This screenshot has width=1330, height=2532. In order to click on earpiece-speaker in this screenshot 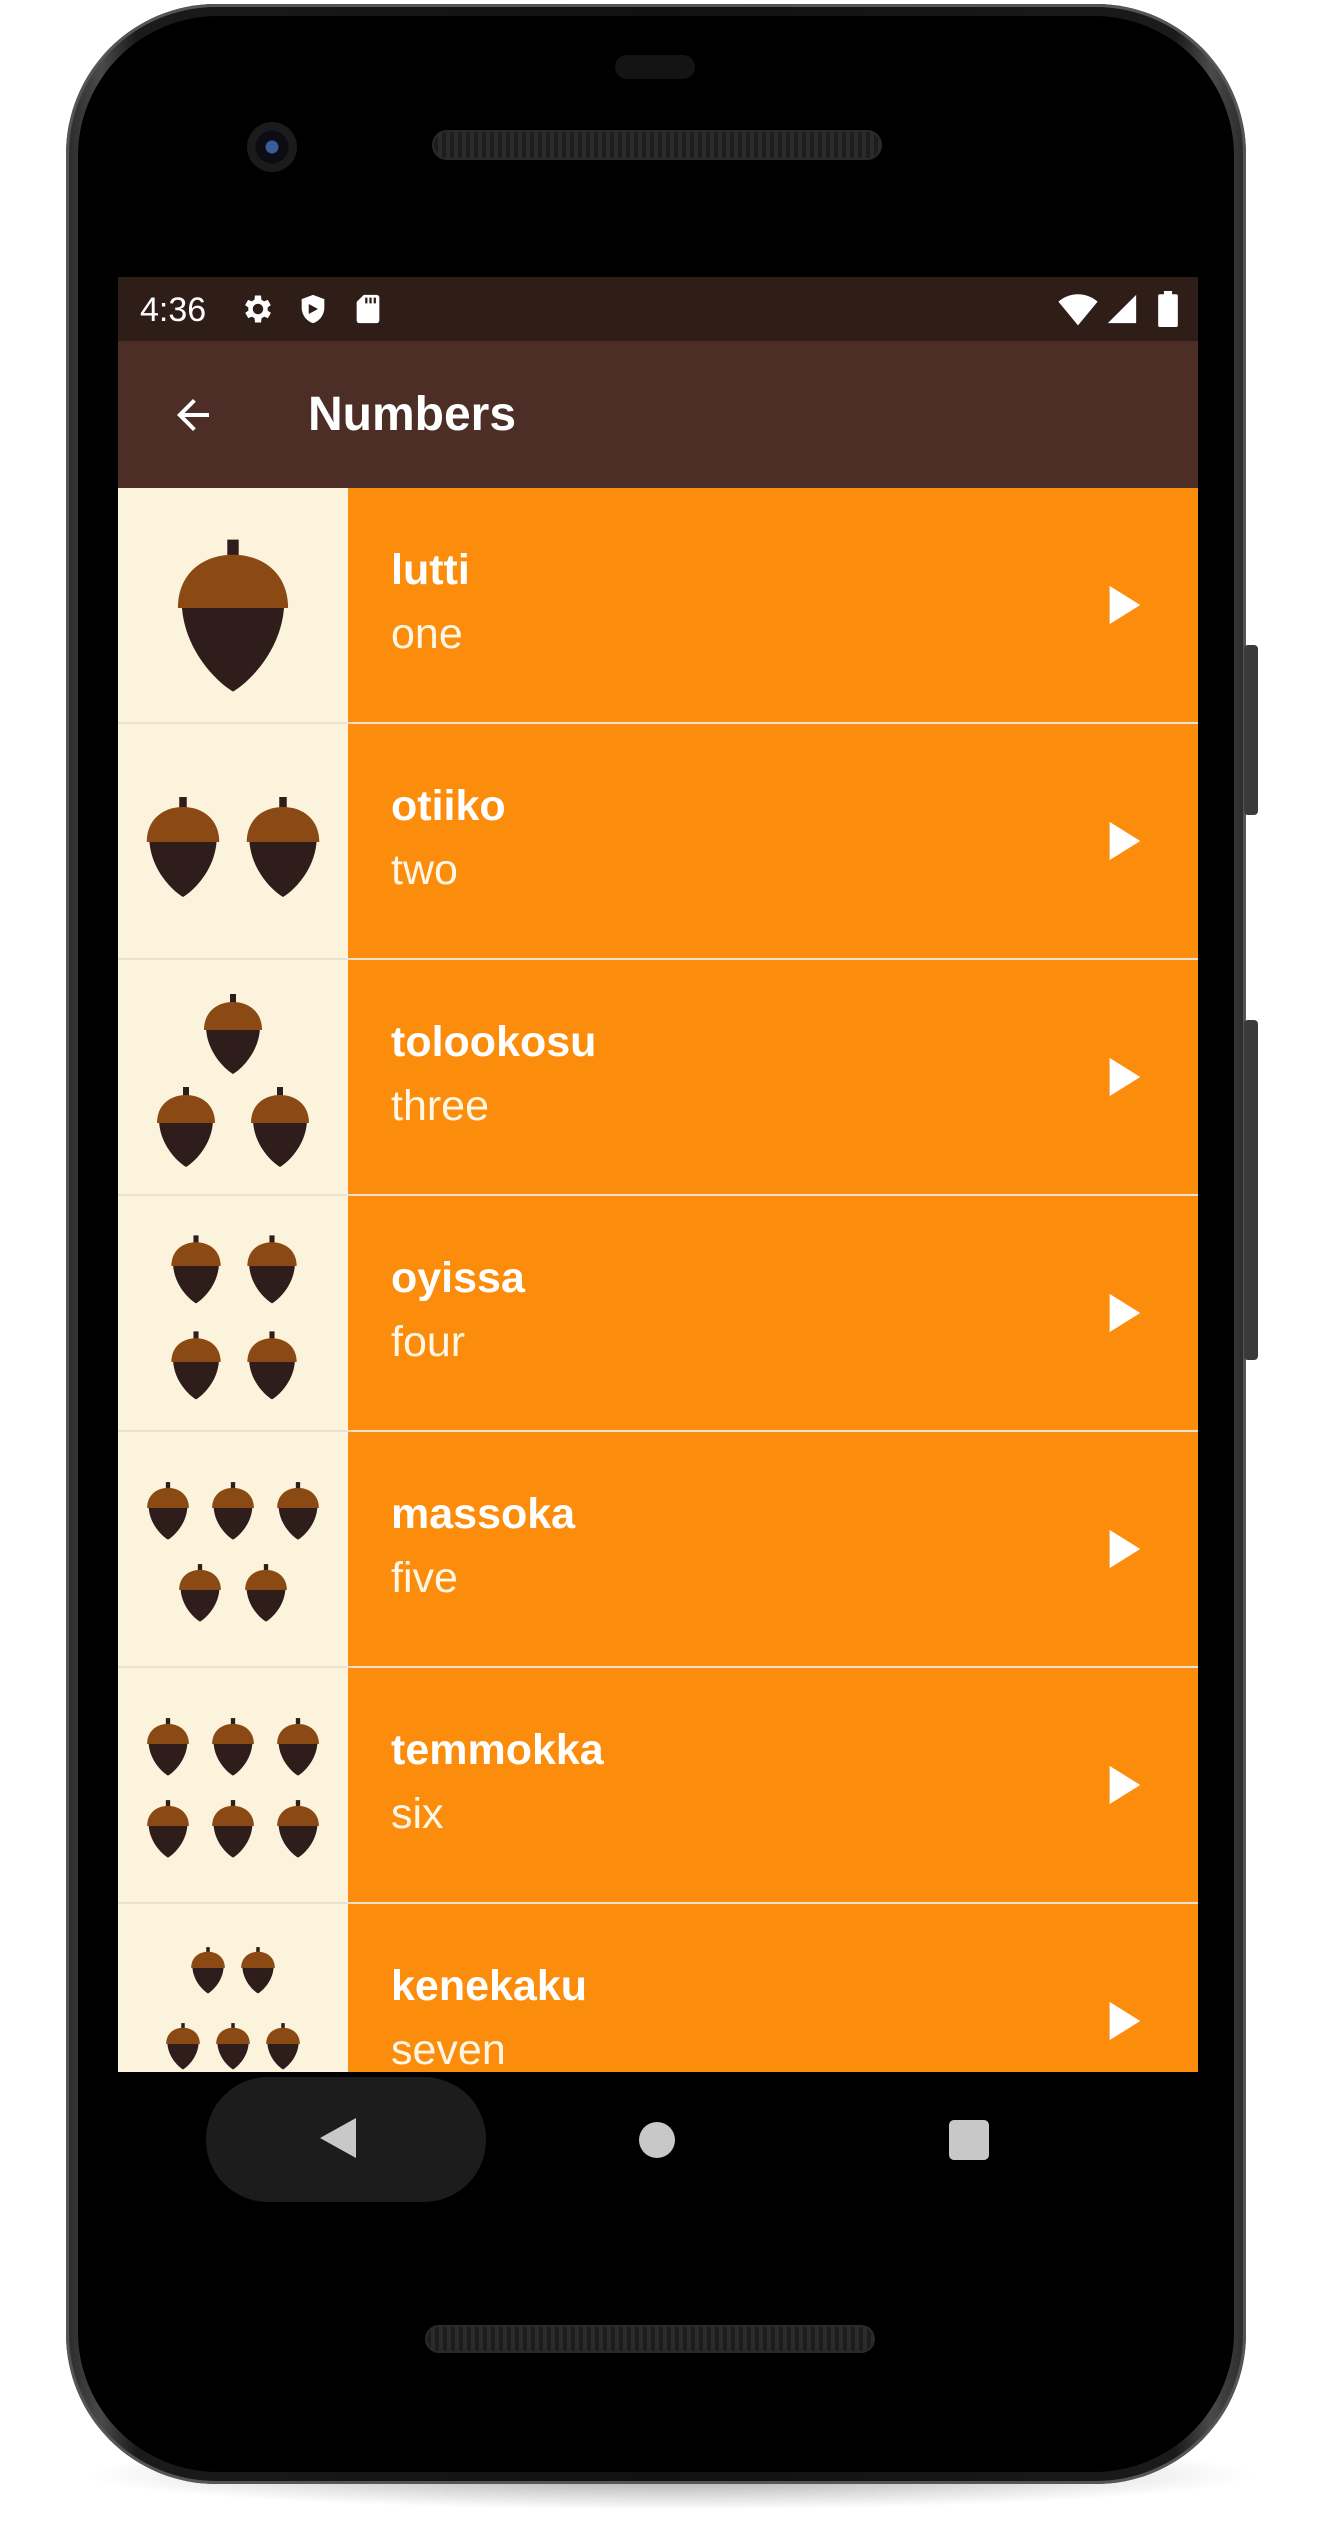, I will do `click(657, 145)`.